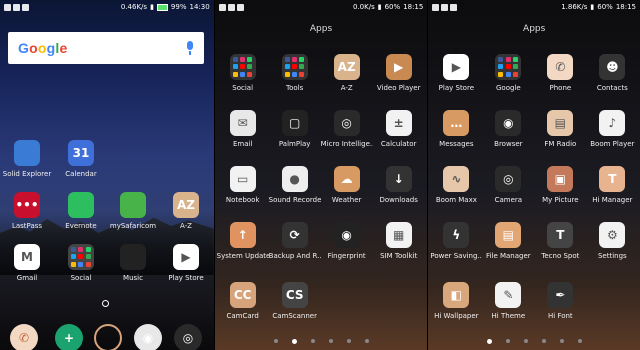  What do you see at coordinates (612, 88) in the screenshot?
I see `app-label: Contacts` at bounding box center [612, 88].